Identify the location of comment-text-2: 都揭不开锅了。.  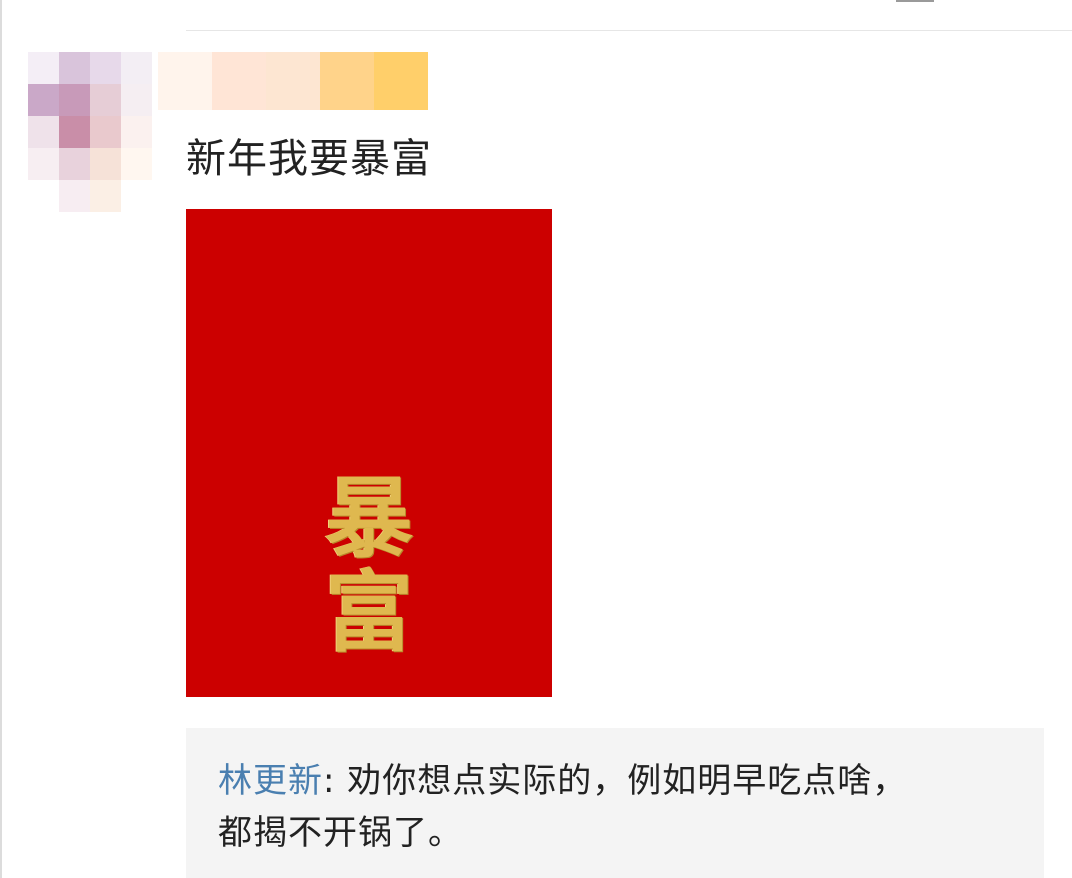
(340, 833).